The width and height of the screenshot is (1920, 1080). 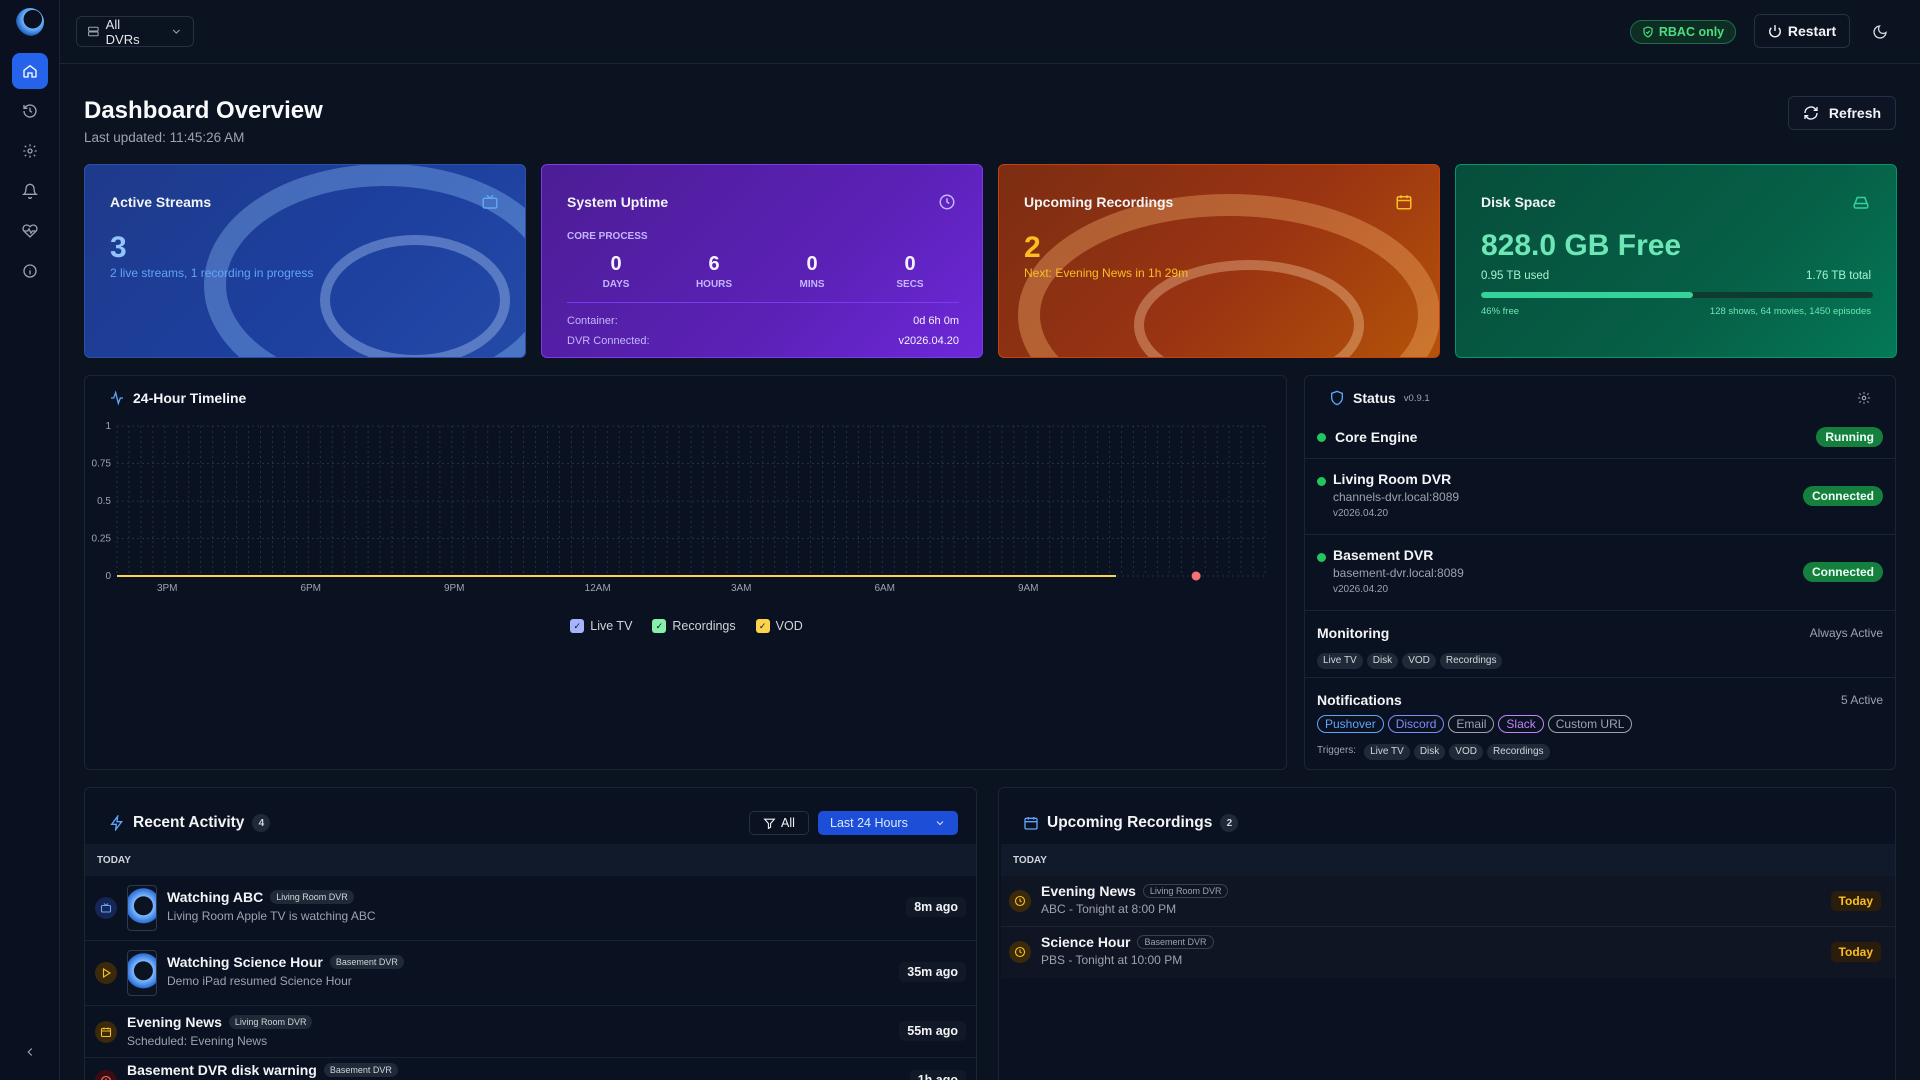 I want to click on time-range-select: Last 24 Hours, so click(x=888, y=823).